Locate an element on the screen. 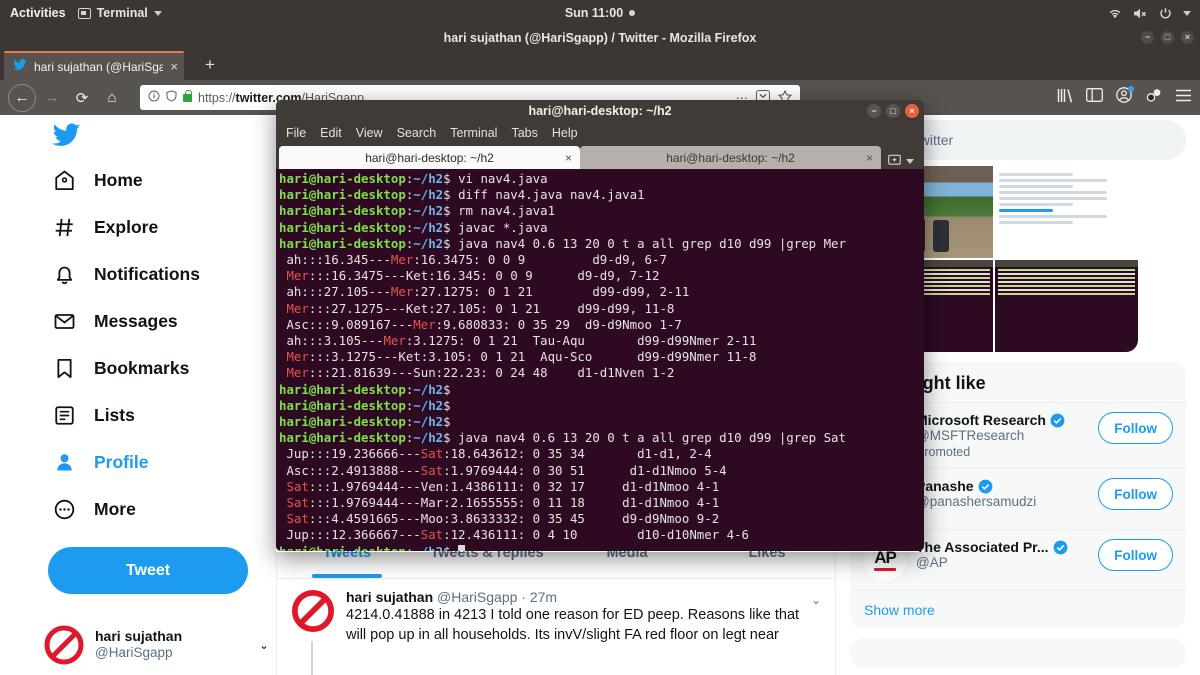 The image size is (1200, 675). new-tab-button: + is located at coordinates (210, 65).